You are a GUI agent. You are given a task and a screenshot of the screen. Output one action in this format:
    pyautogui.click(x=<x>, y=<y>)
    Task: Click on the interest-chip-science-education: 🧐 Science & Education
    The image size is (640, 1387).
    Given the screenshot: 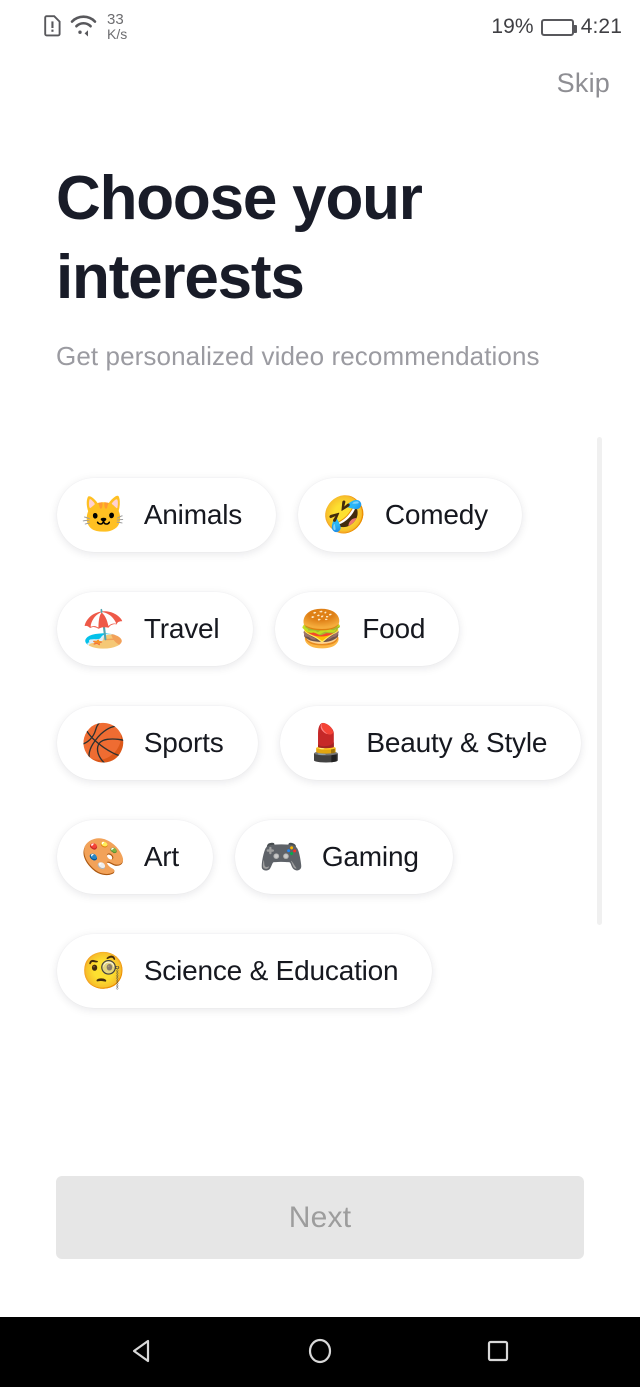 What is the action you would take?
    pyautogui.click(x=245, y=971)
    